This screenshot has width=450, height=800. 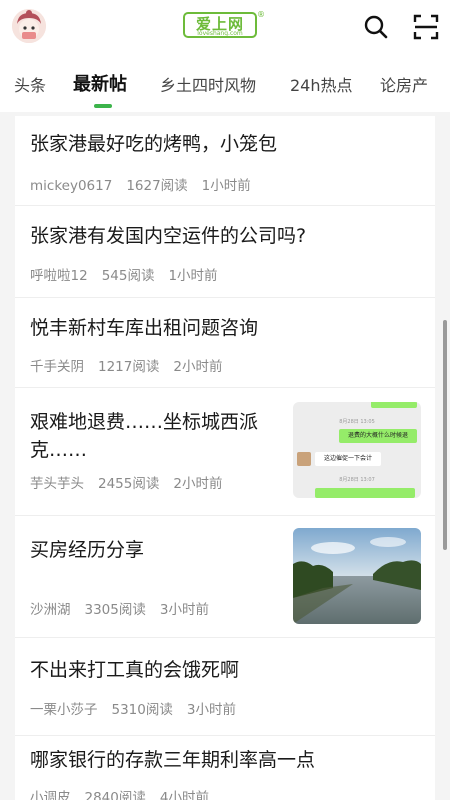 What do you see at coordinates (57, 367) in the screenshot?
I see `post-author: 千手关阴` at bounding box center [57, 367].